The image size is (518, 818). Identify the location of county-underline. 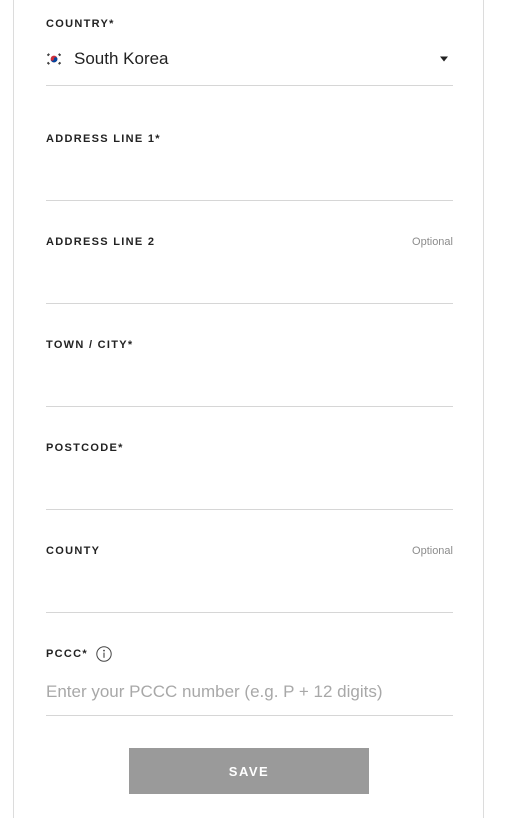
(249, 612).